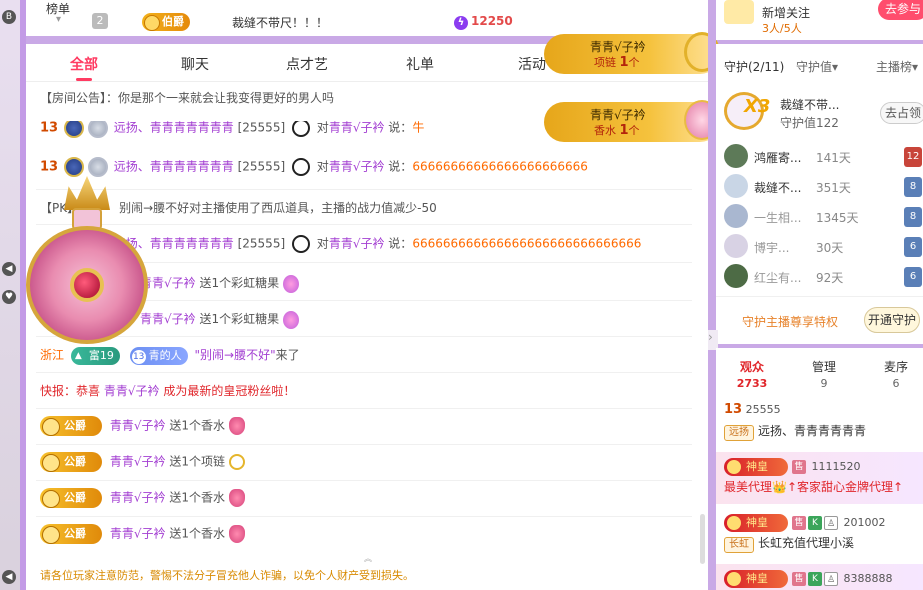  I want to click on room-announcement: 【房间公告】：你是那个一来就会让我变得更好的男人吗, so click(187, 98).